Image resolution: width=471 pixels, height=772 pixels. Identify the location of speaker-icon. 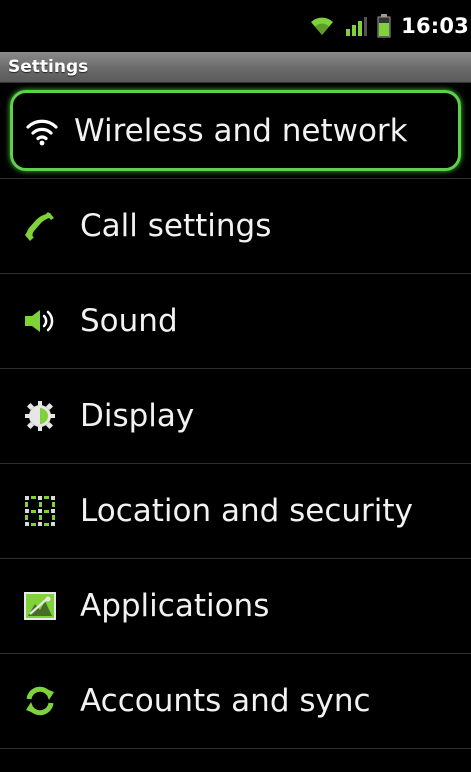
(40, 321).